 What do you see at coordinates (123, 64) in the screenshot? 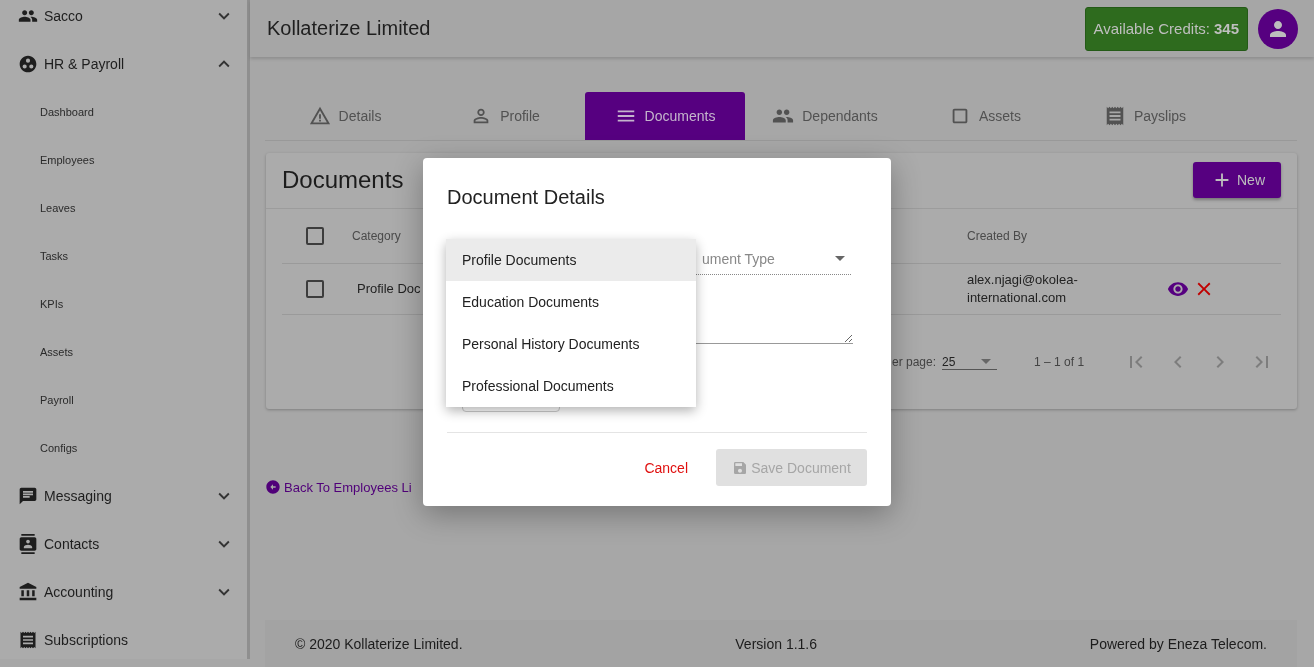
I see `sidebar-group: HR & Payroll` at bounding box center [123, 64].